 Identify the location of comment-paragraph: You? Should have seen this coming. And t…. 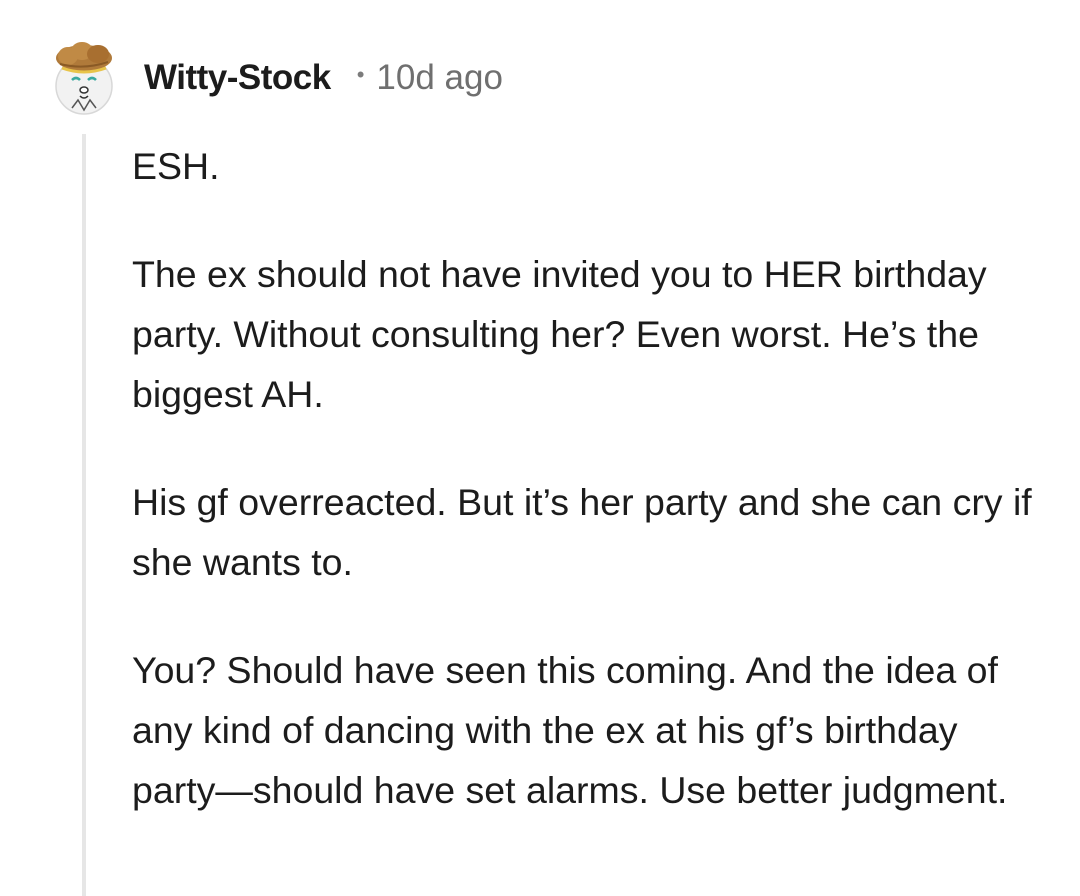
(570, 730).